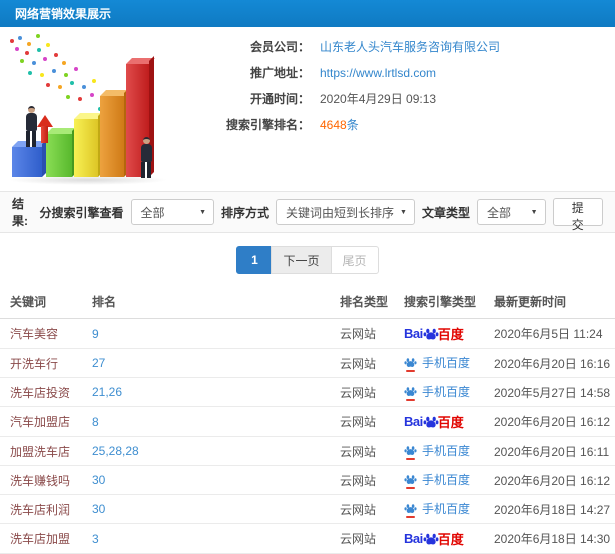  Describe the element at coordinates (498, 212) in the screenshot. I see `article-type-value: 全部` at that location.